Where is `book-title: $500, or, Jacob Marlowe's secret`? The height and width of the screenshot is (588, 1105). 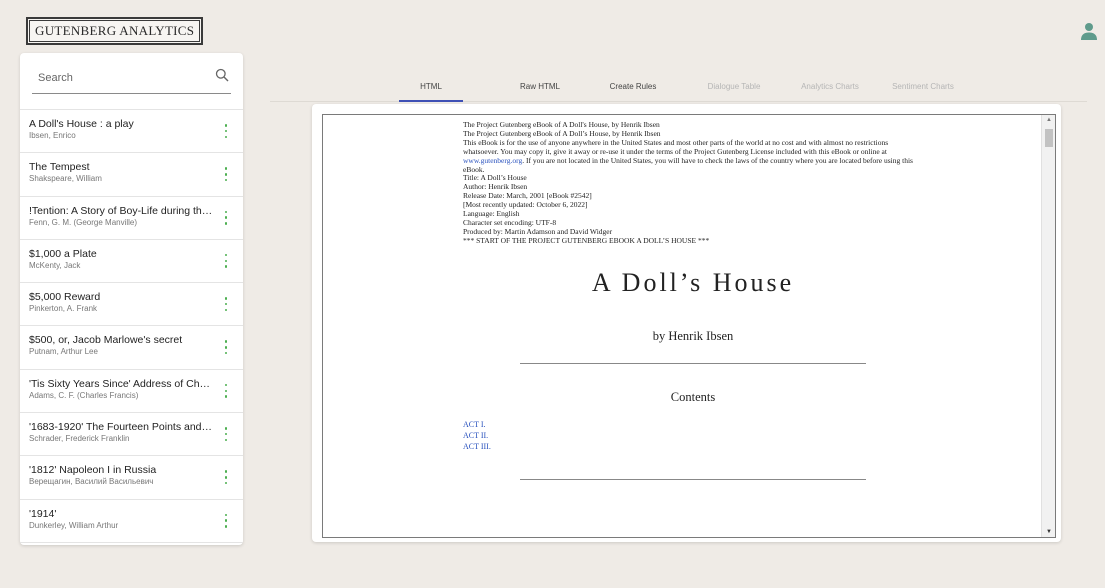
book-title: $500, or, Jacob Marlowe's secret is located at coordinates (106, 340).